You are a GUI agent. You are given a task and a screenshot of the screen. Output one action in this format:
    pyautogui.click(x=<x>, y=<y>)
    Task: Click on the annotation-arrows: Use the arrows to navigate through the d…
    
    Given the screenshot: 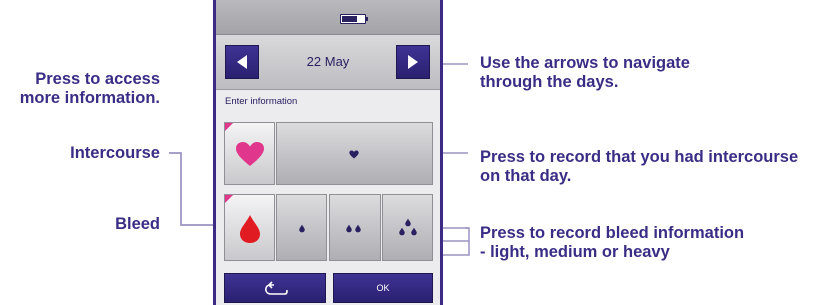 What is the action you would take?
    pyautogui.click(x=585, y=72)
    